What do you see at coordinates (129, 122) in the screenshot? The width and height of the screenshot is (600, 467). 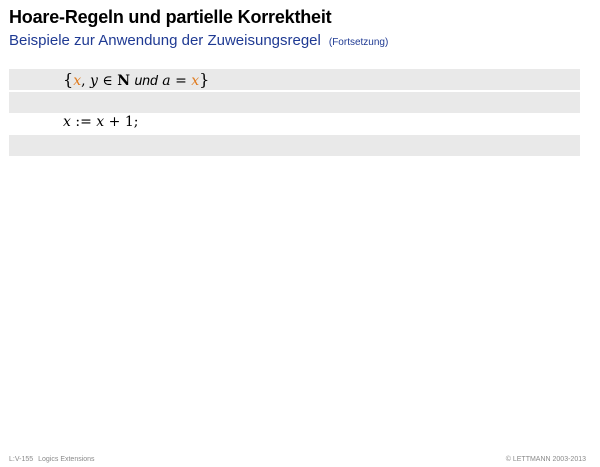 I see `constant-one: 1` at bounding box center [129, 122].